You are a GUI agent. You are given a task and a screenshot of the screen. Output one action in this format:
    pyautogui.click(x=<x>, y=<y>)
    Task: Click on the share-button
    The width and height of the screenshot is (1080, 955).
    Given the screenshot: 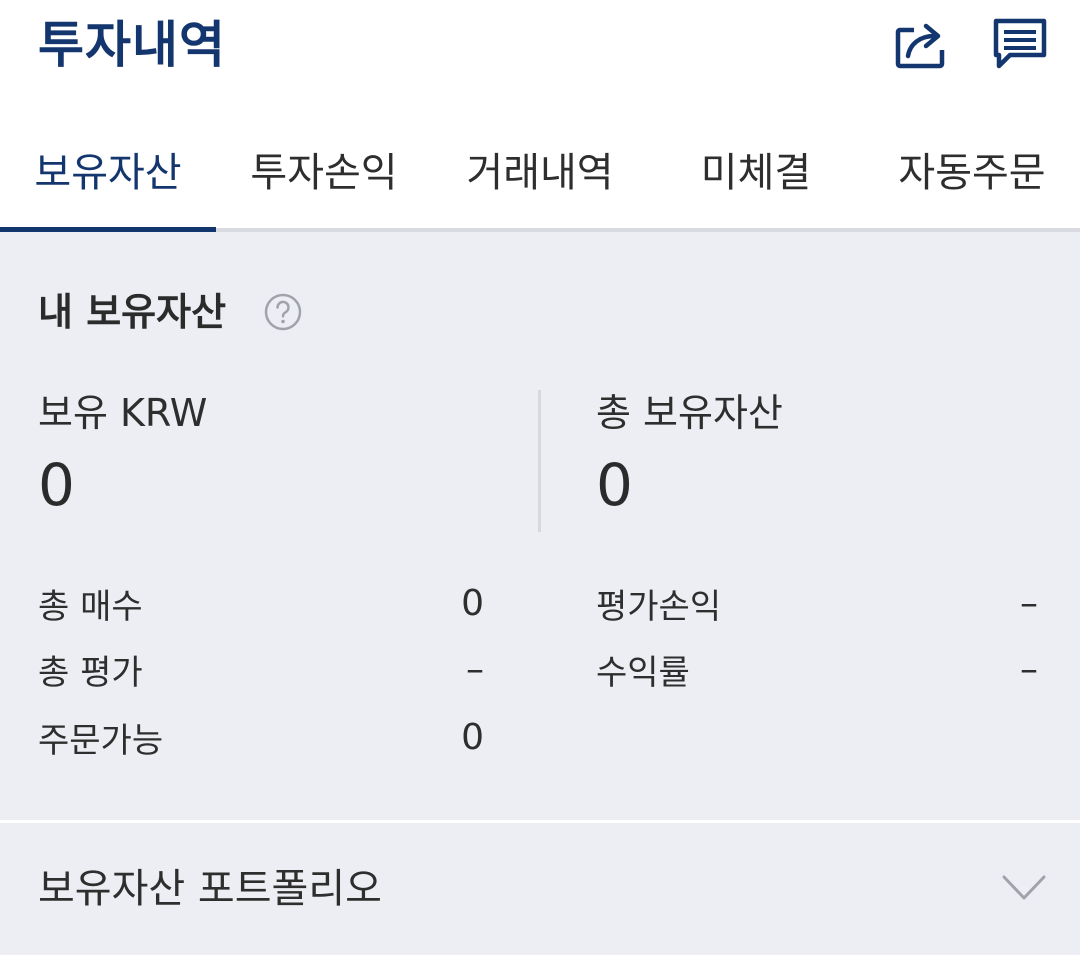 What is the action you would take?
    pyautogui.click(x=920, y=44)
    